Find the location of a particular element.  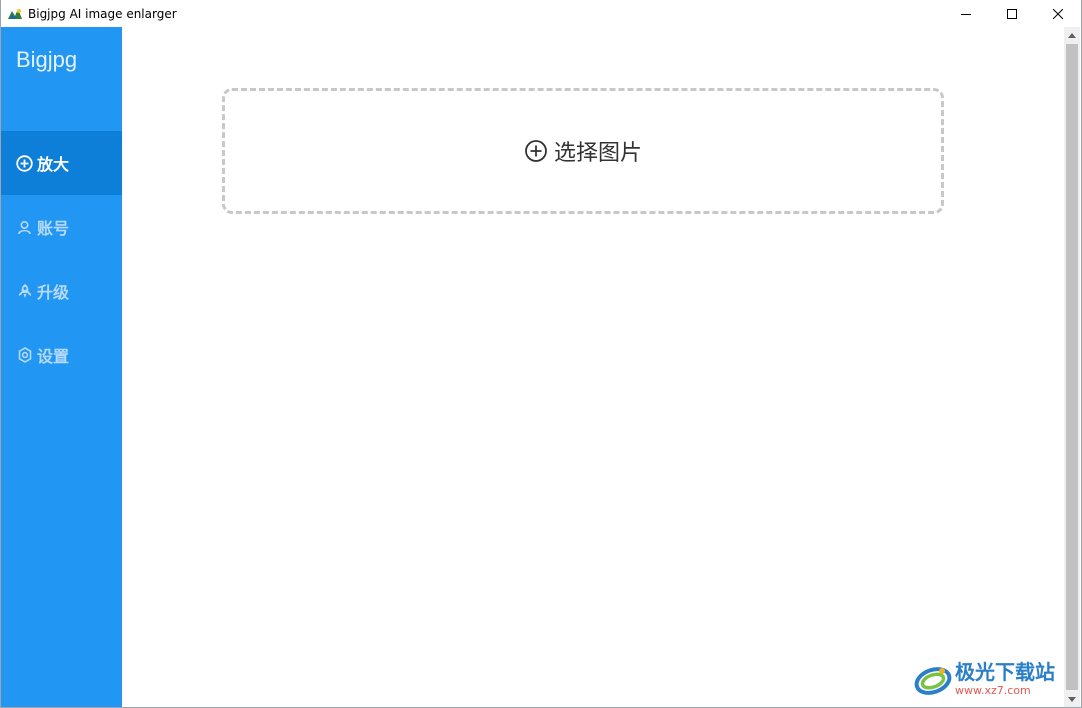

title-bar: Bigjpg AI image enlarger is located at coordinates (541, 13).